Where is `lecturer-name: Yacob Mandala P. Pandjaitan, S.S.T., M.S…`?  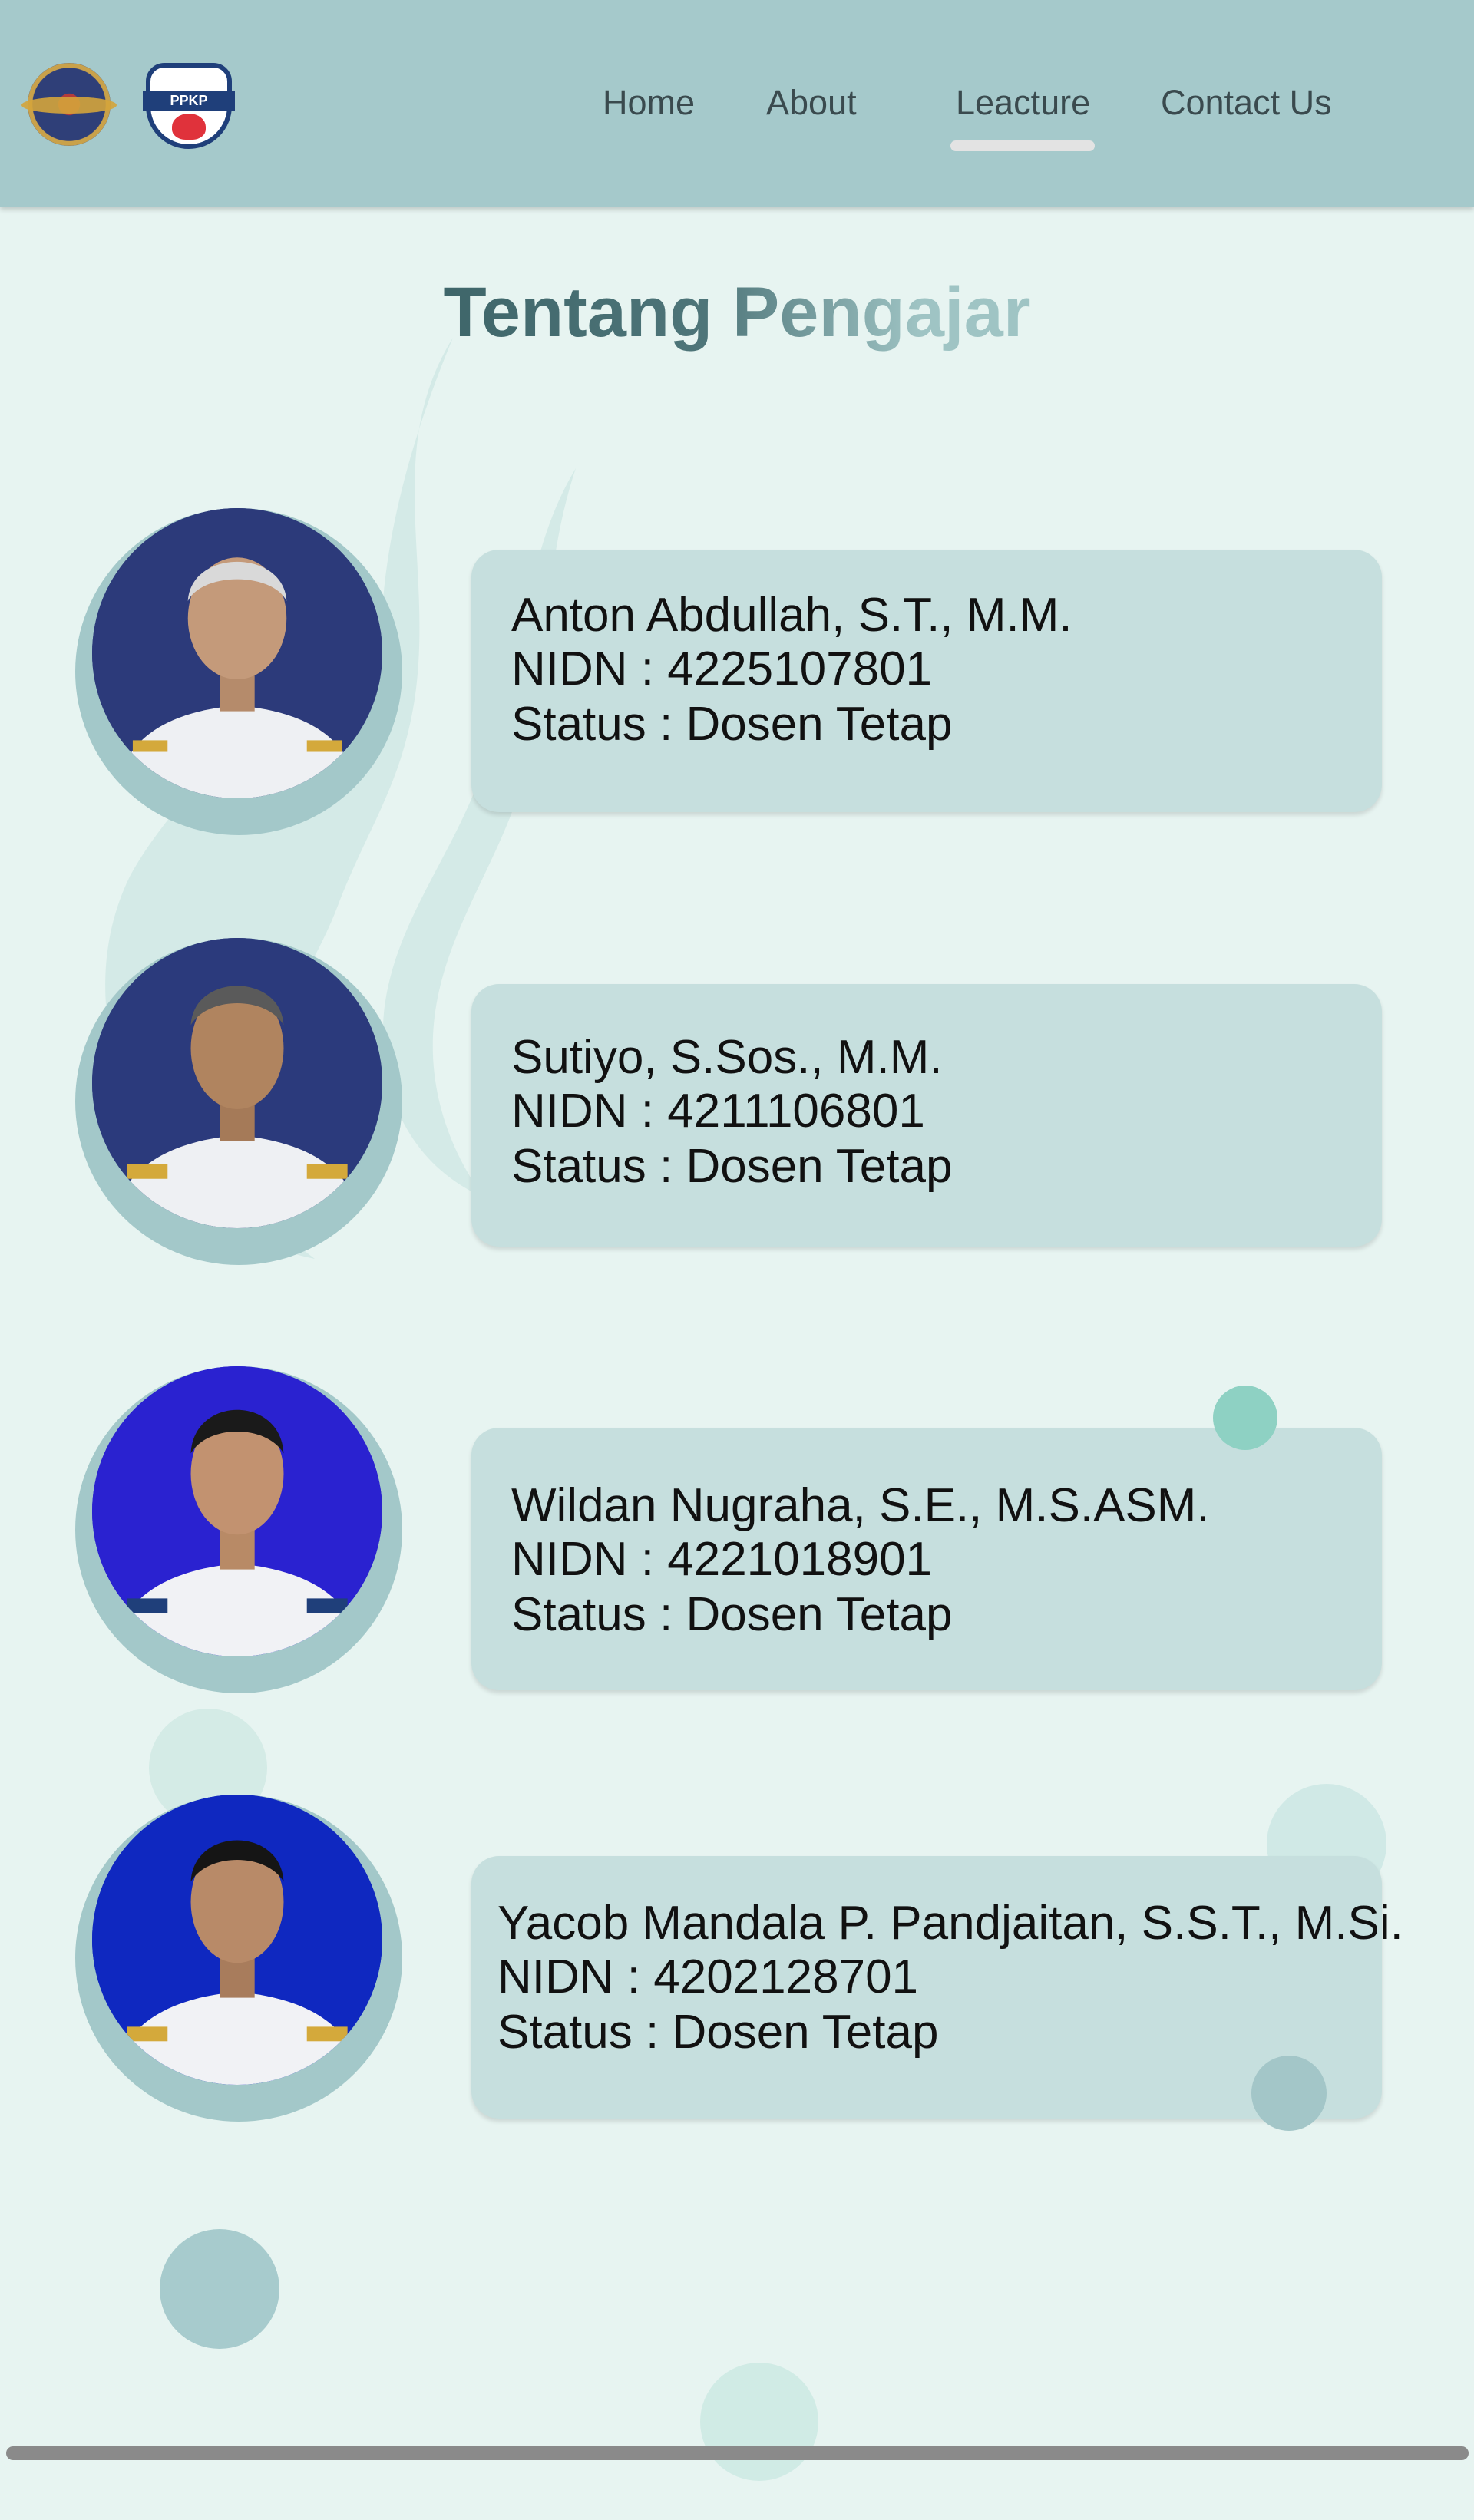 lecturer-name: Yacob Mandala P. Pandjaitan, S.S.T., M.S… is located at coordinates (950, 1924).